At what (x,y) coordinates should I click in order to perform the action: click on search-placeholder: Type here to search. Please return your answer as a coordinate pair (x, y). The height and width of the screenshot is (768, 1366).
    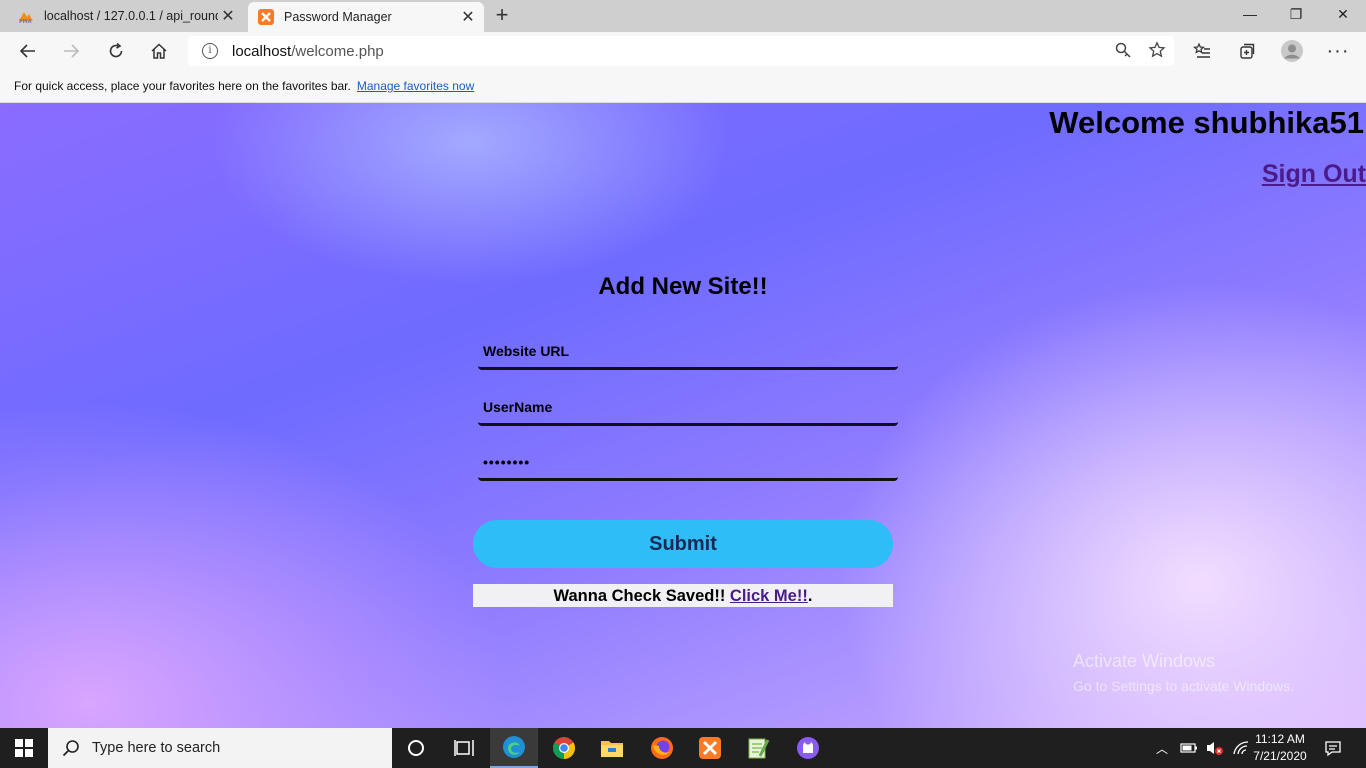
    Looking at the image, I should click on (156, 748).